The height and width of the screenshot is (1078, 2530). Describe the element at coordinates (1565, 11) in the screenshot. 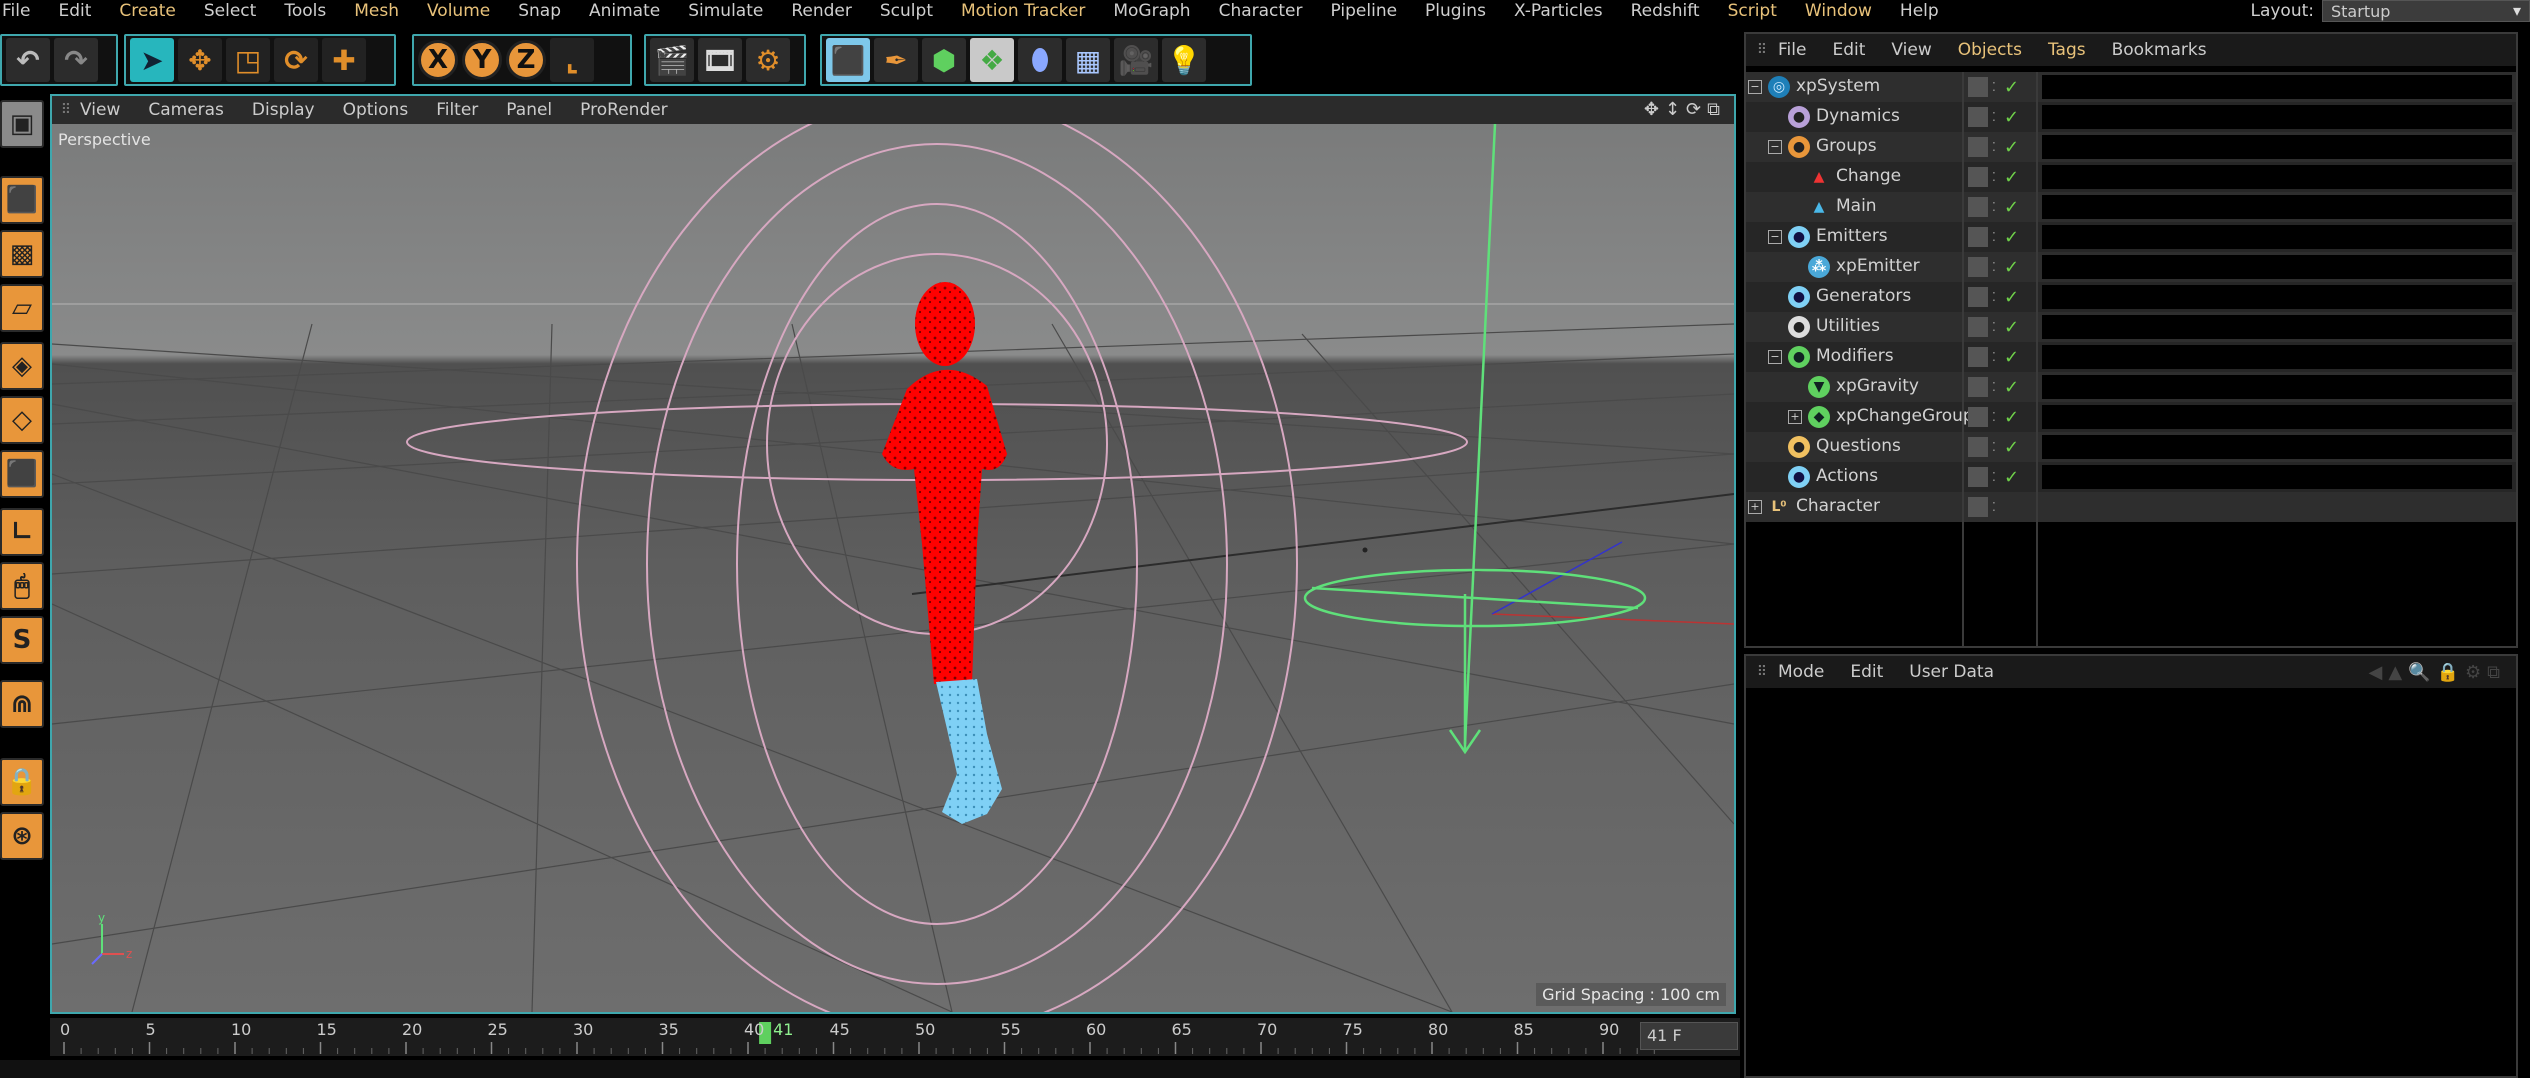

I see `menu-x-particles: X-Particles` at that location.